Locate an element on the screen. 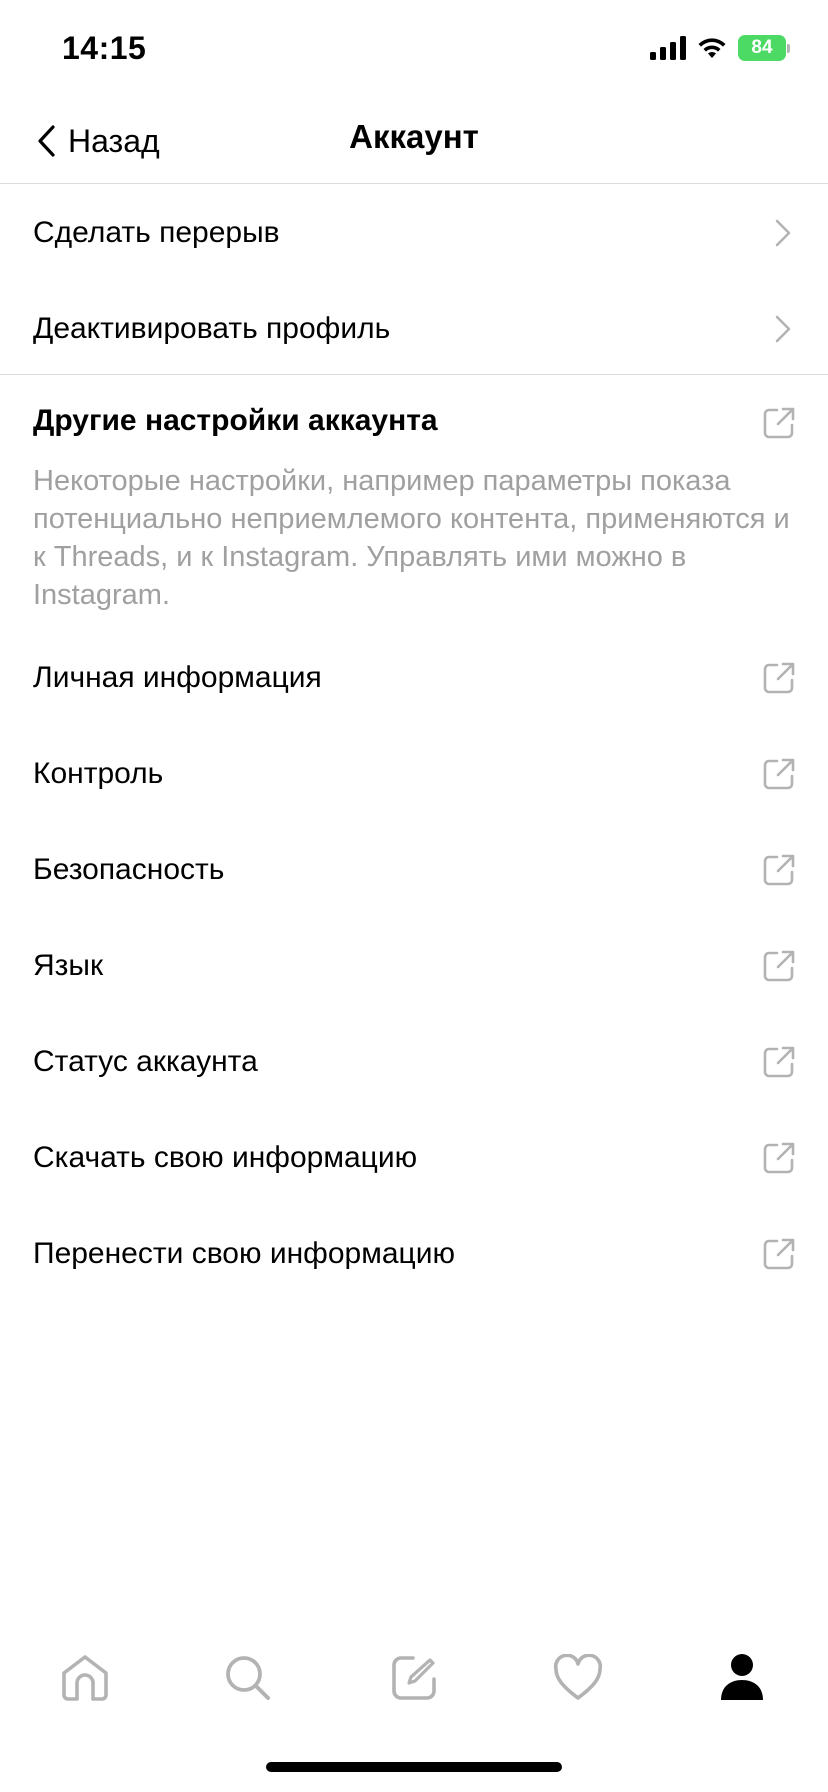 This screenshot has width=828, height=1792. battery-level: 84 is located at coordinates (762, 48).